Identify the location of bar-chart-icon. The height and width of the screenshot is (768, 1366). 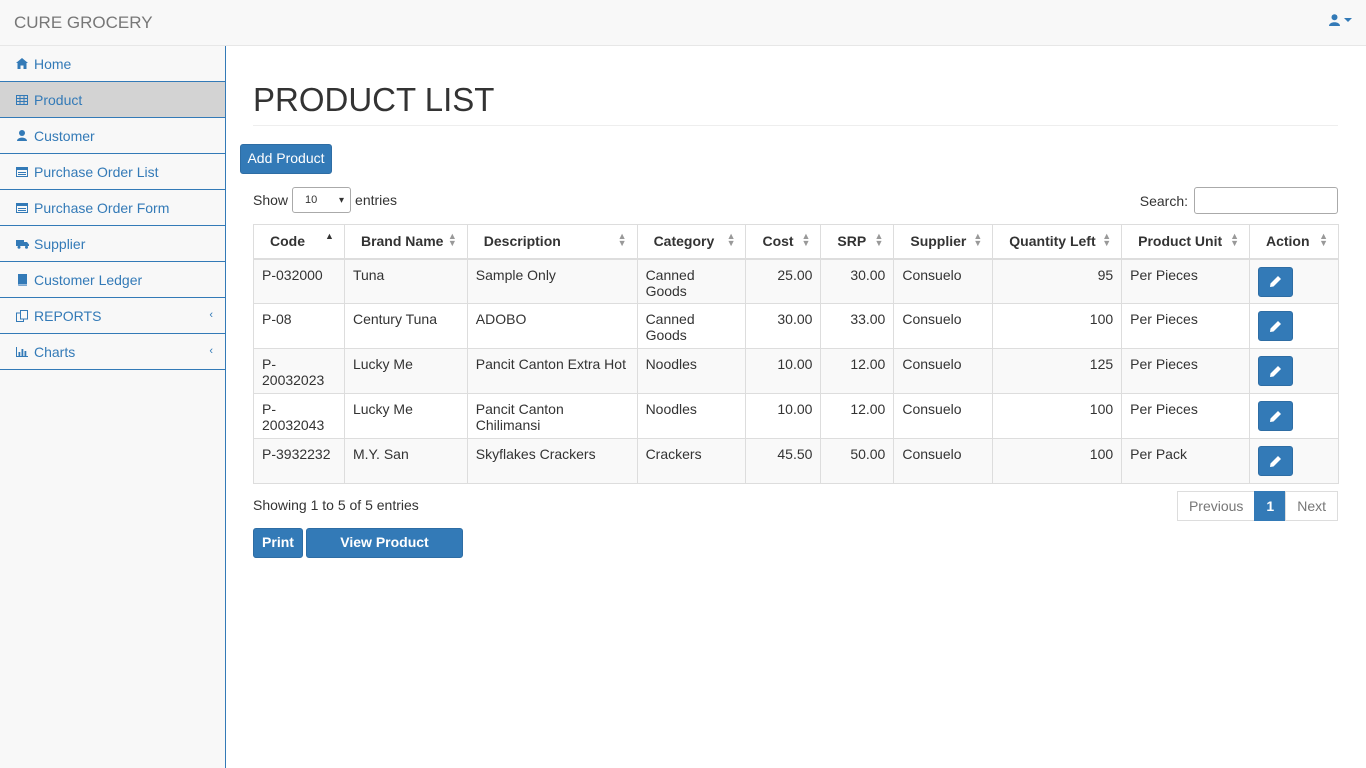
(22, 351).